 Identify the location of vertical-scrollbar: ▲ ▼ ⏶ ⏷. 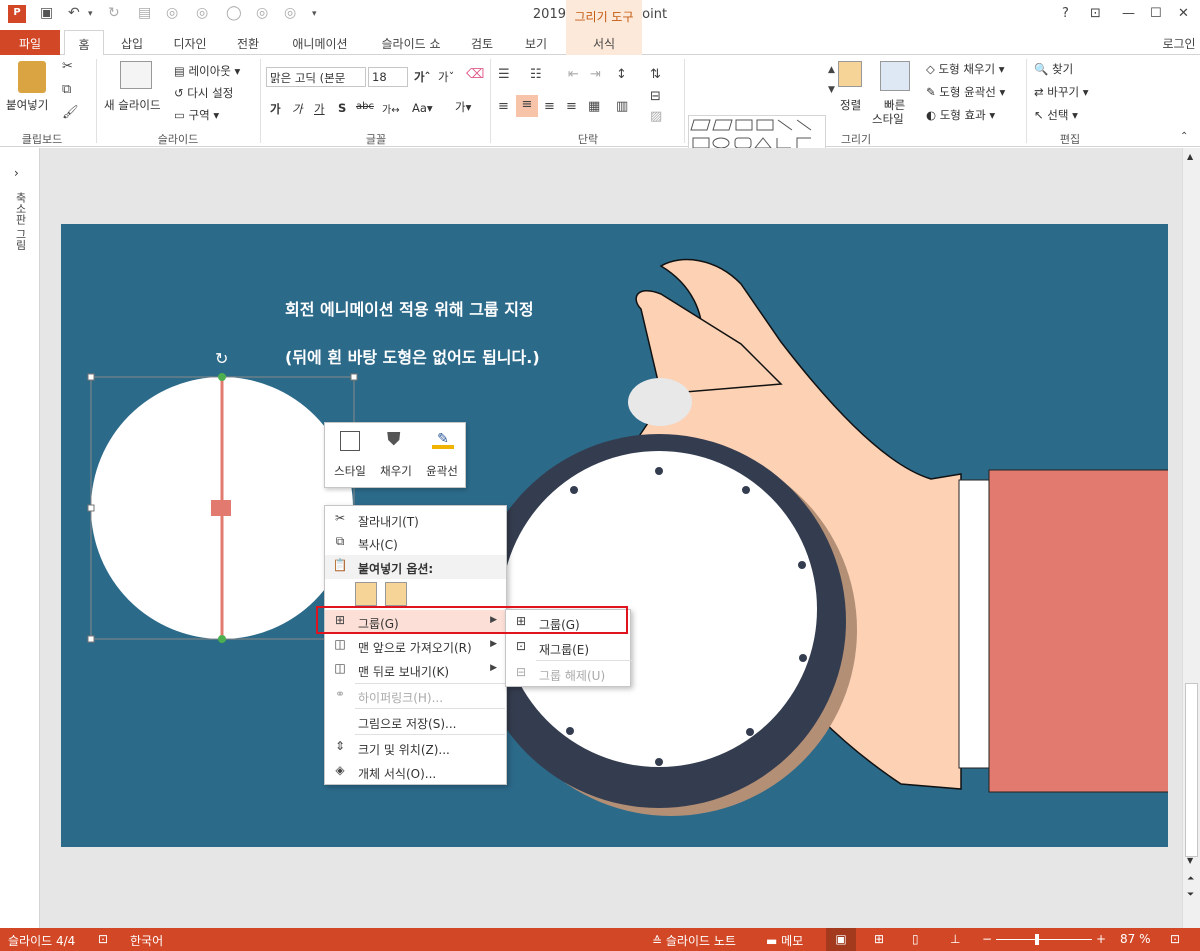
(1191, 538).